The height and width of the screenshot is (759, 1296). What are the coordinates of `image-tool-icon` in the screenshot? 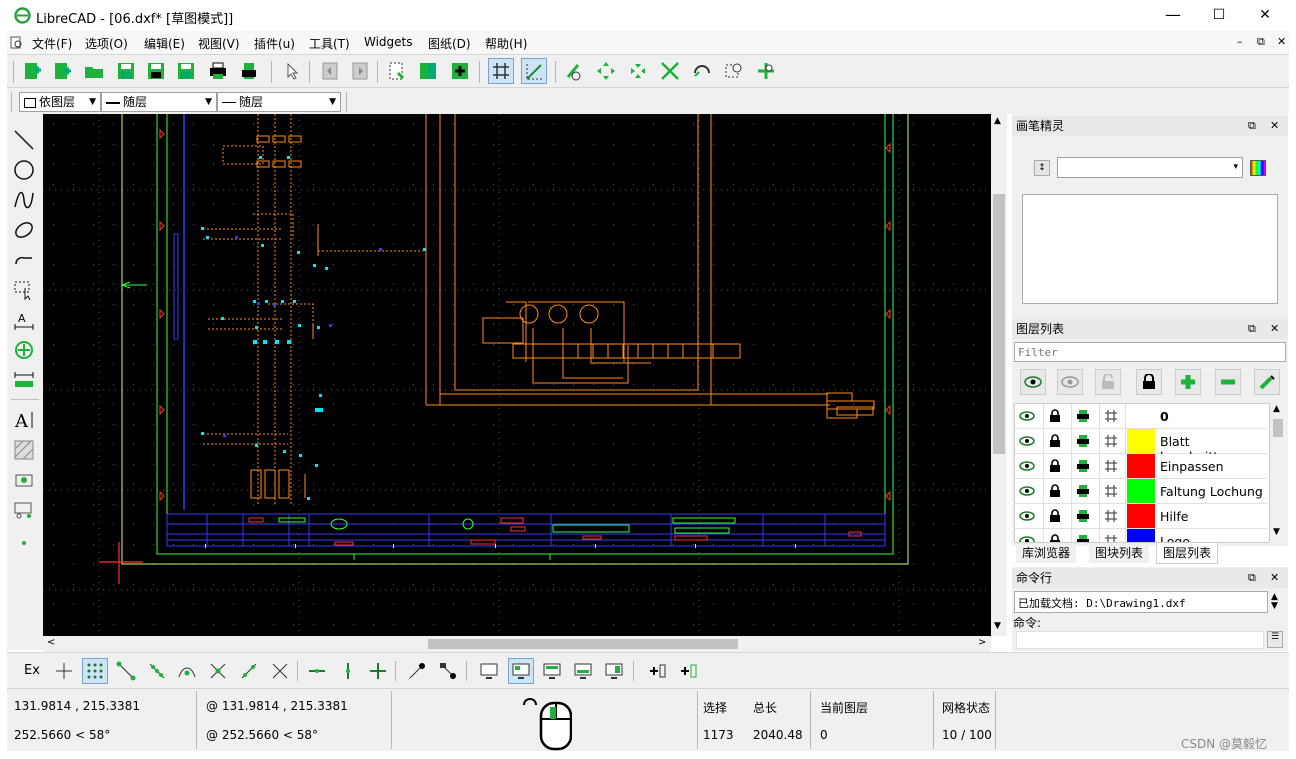 It's located at (24, 480).